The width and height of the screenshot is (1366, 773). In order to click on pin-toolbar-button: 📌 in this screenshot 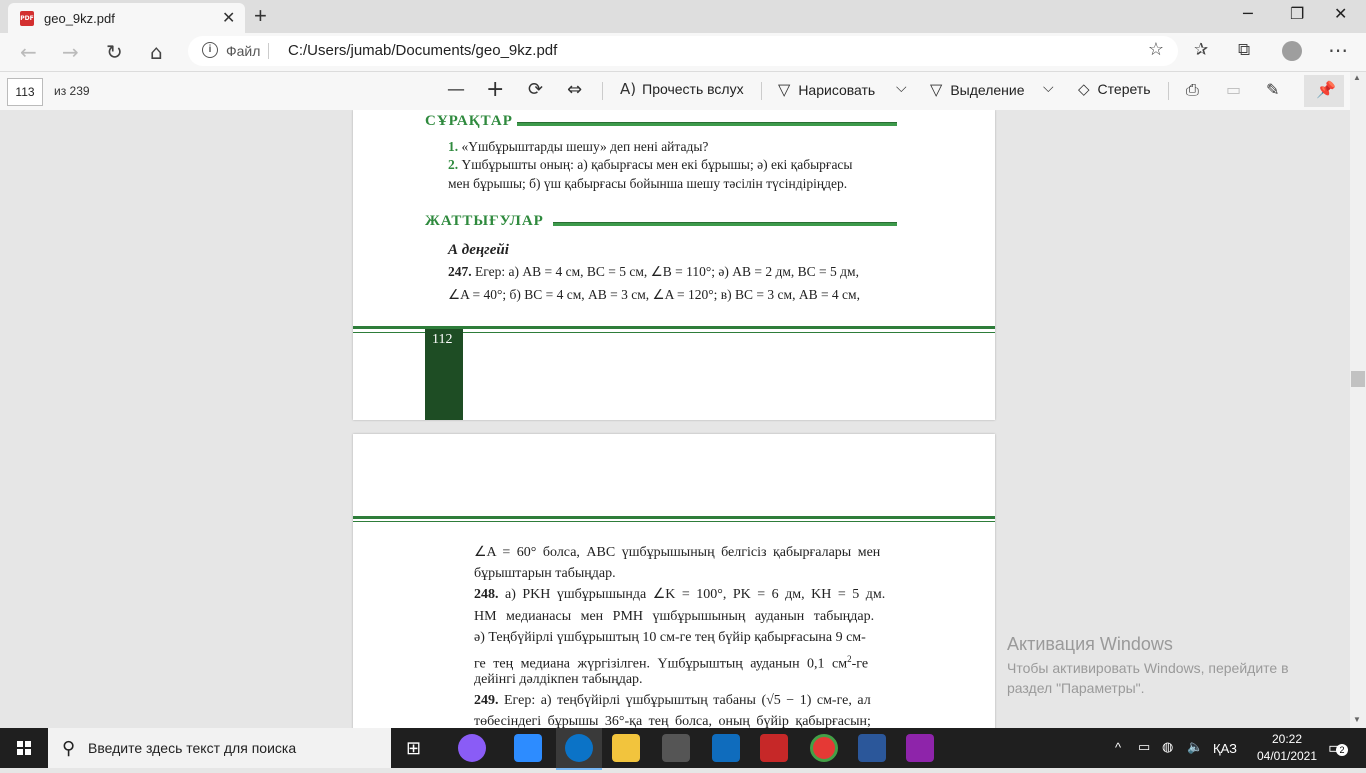, I will do `click(1324, 91)`.